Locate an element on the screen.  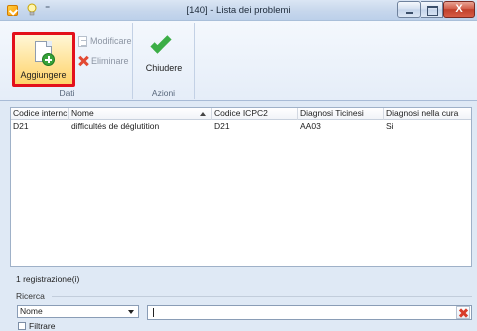
column-header-ticino-diagnosis: Diagnosi Ticinesi is located at coordinates (341, 114).